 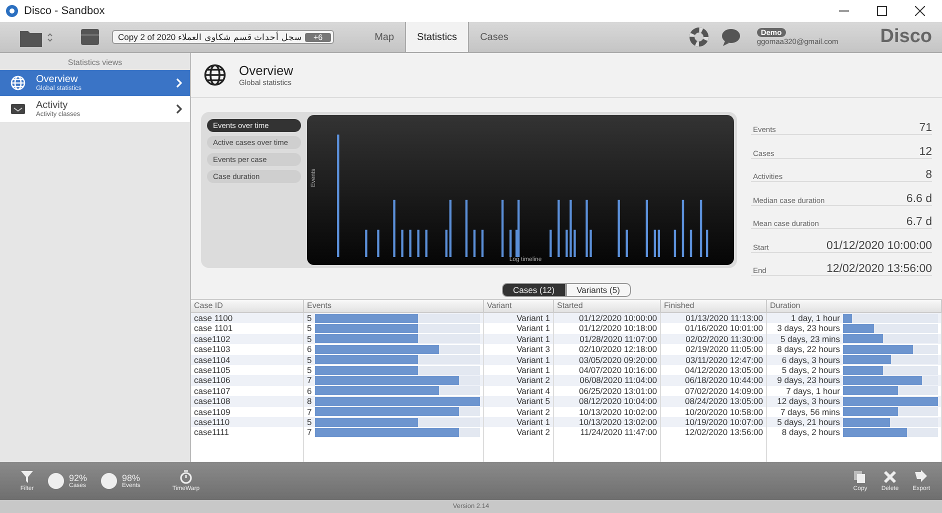 What do you see at coordinates (808, 422) in the screenshot?
I see `table-cell-text: 5 days, 21 hours` at bounding box center [808, 422].